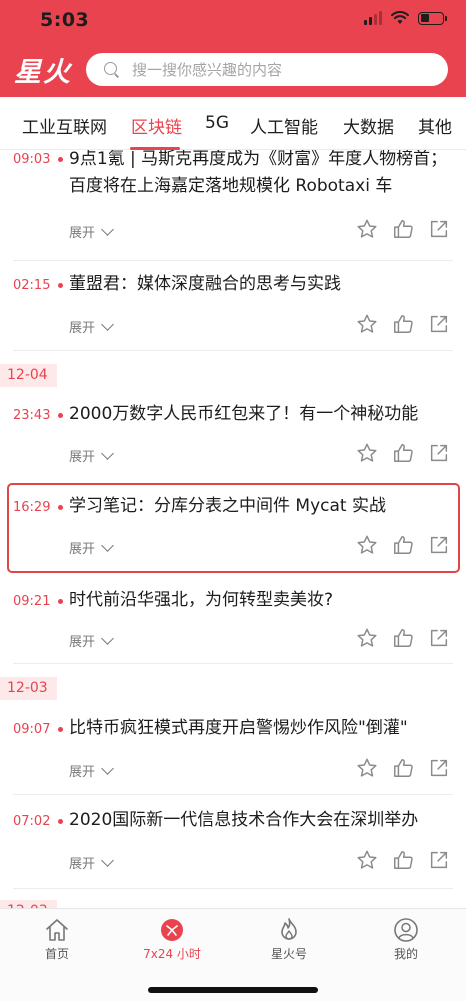 The height and width of the screenshot is (1001, 466). Describe the element at coordinates (259, 600) in the screenshot. I see `item-title: 时代前沿华强北，为何转型卖美妆?` at that location.